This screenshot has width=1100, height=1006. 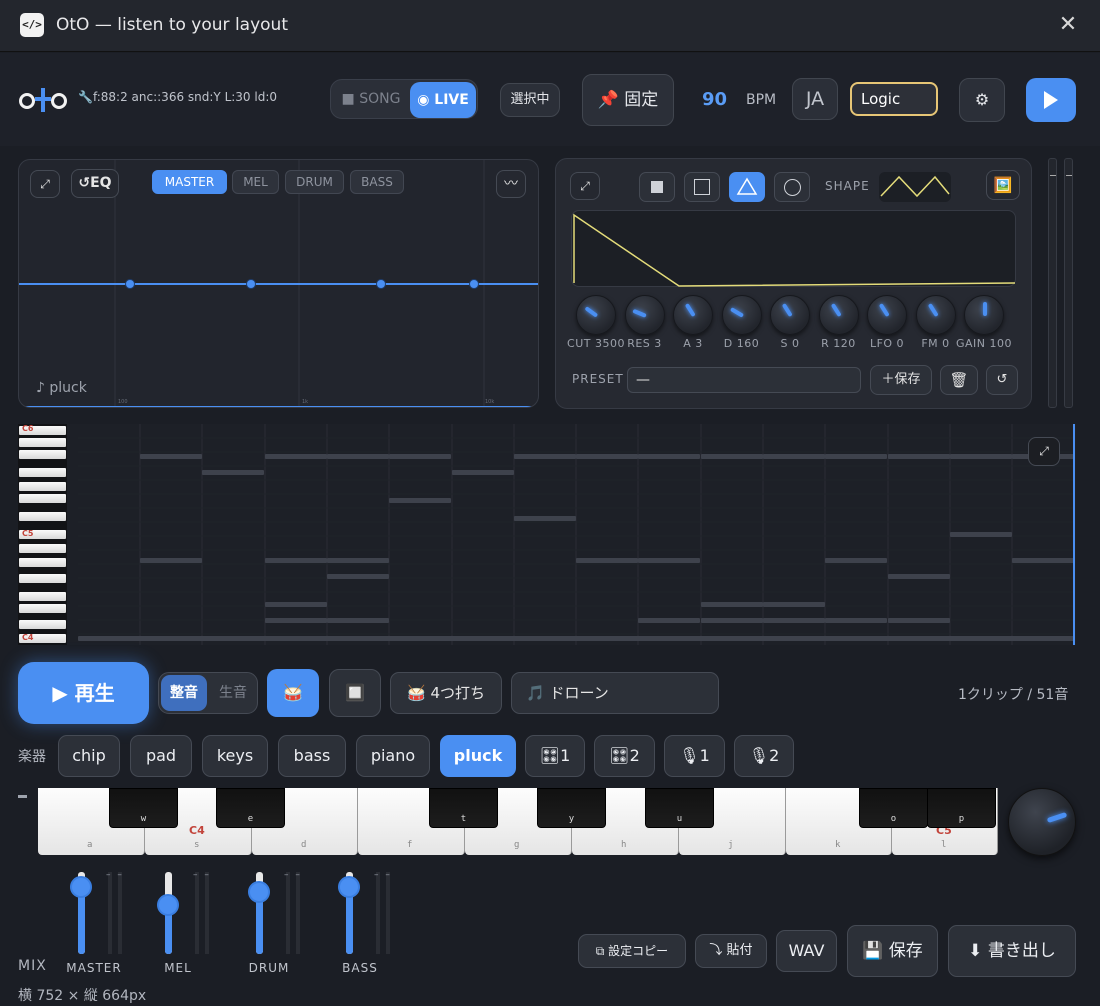 What do you see at coordinates (255, 182) in the screenshot?
I see `eq-tab-mel: MEL` at bounding box center [255, 182].